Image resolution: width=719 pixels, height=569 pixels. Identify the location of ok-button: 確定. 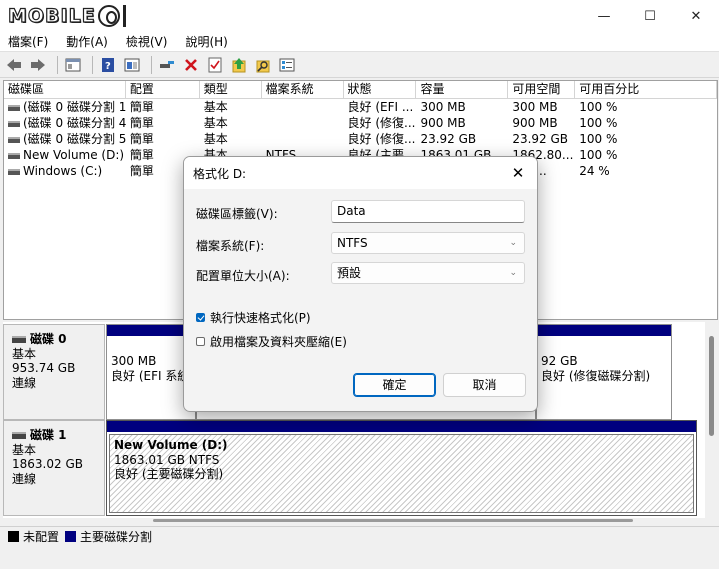
(394, 385).